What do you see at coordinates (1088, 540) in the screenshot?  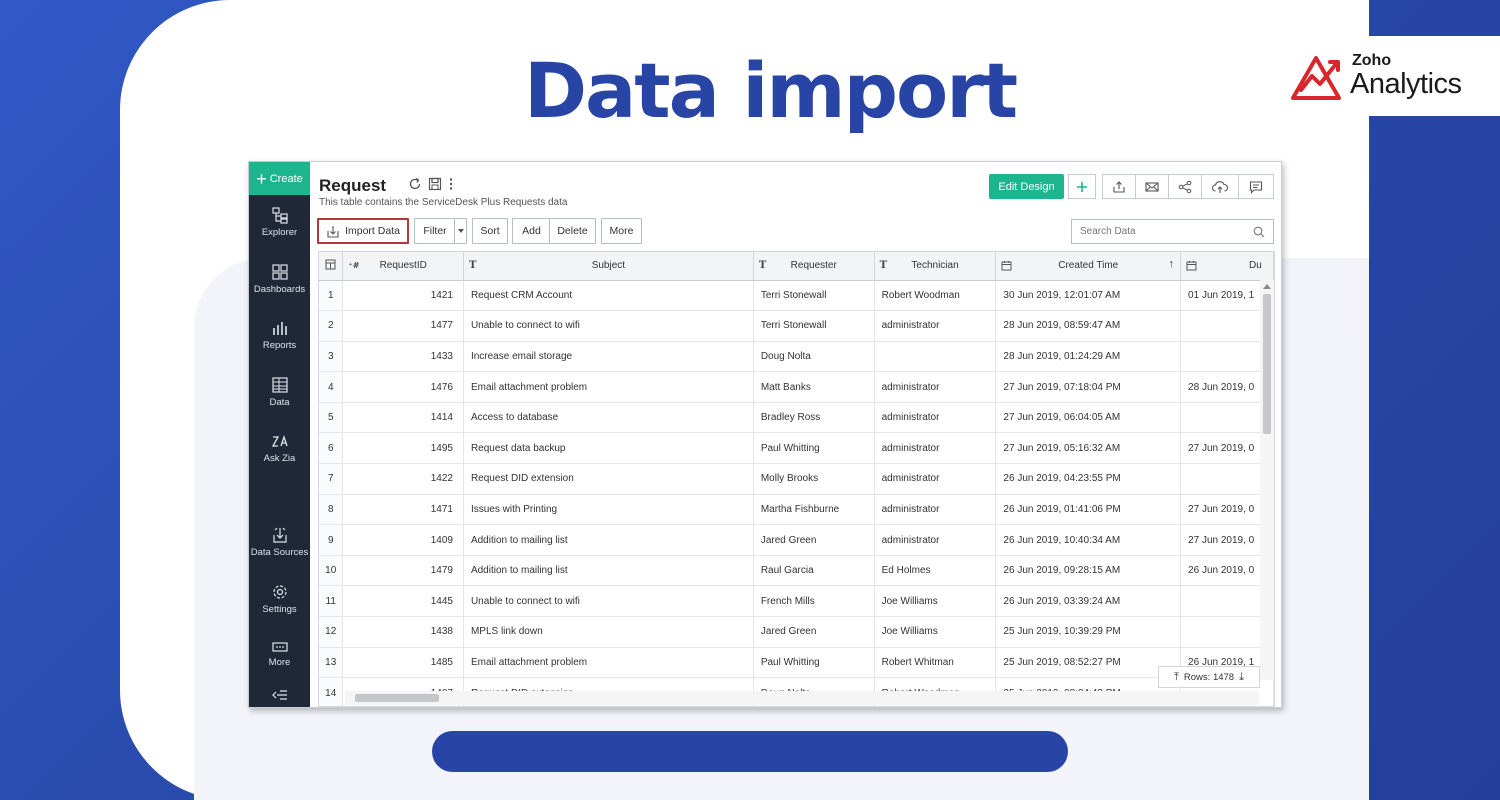 I see `cell-created-time: 26 Jun 2019, 10:40:34 AM` at bounding box center [1088, 540].